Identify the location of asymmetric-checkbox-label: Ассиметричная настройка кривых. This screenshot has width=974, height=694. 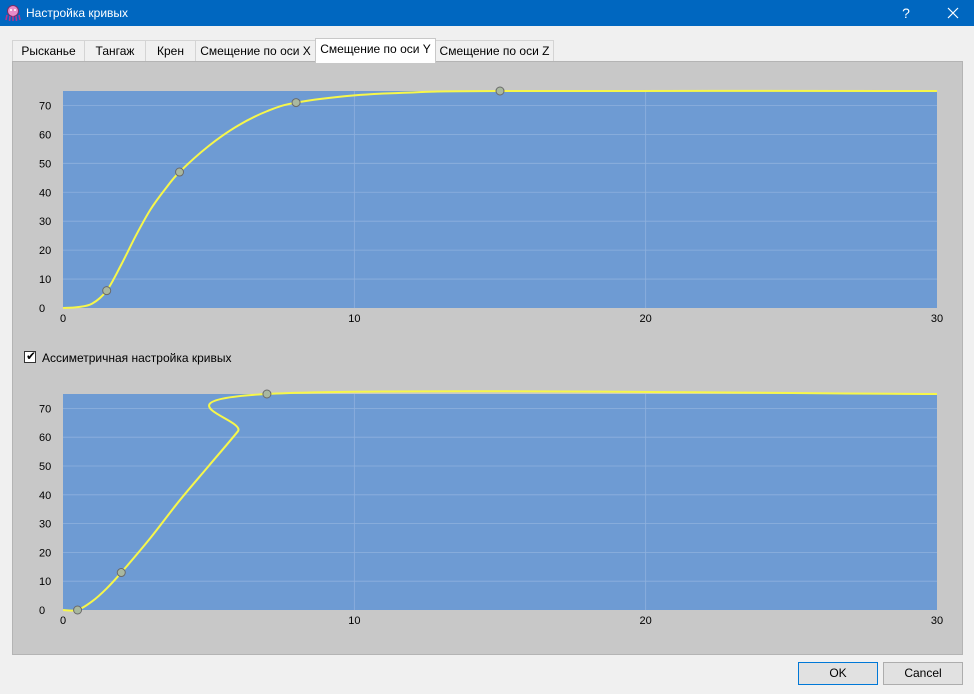
(137, 358).